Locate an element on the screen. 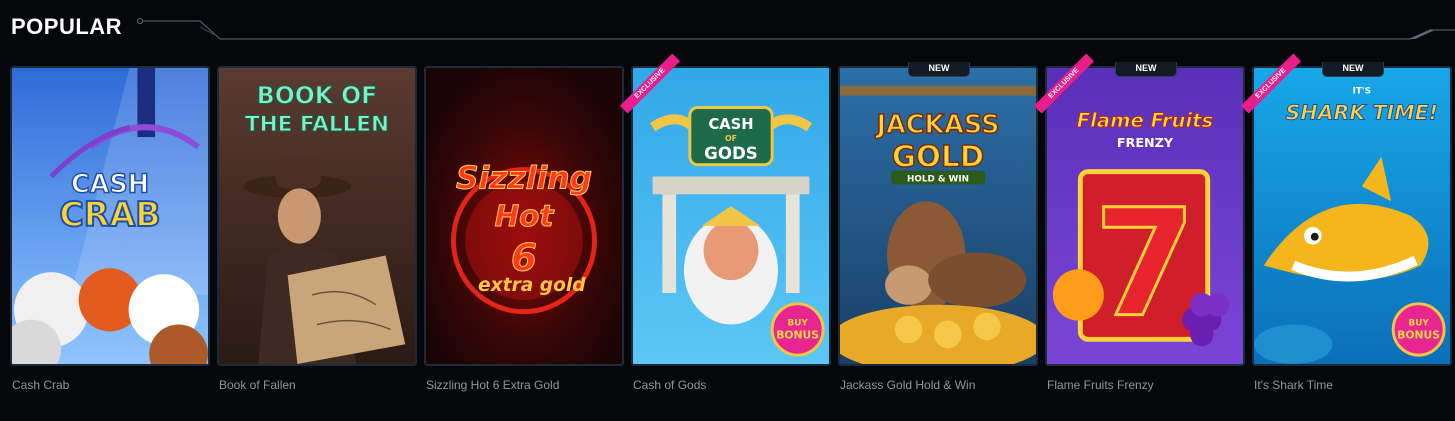  game-thumbnail: Sizzling Hot 6 extra gold is located at coordinates (524, 216).